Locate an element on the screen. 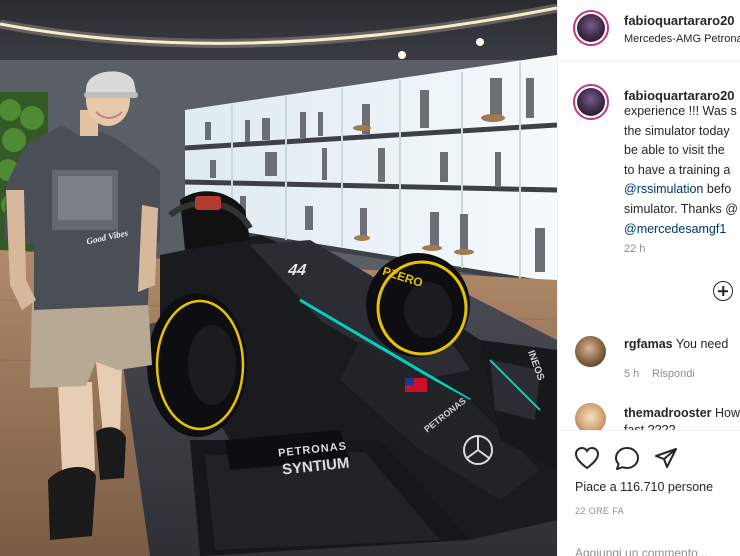  likes-count: Piace a 116.710 persone is located at coordinates (644, 487).